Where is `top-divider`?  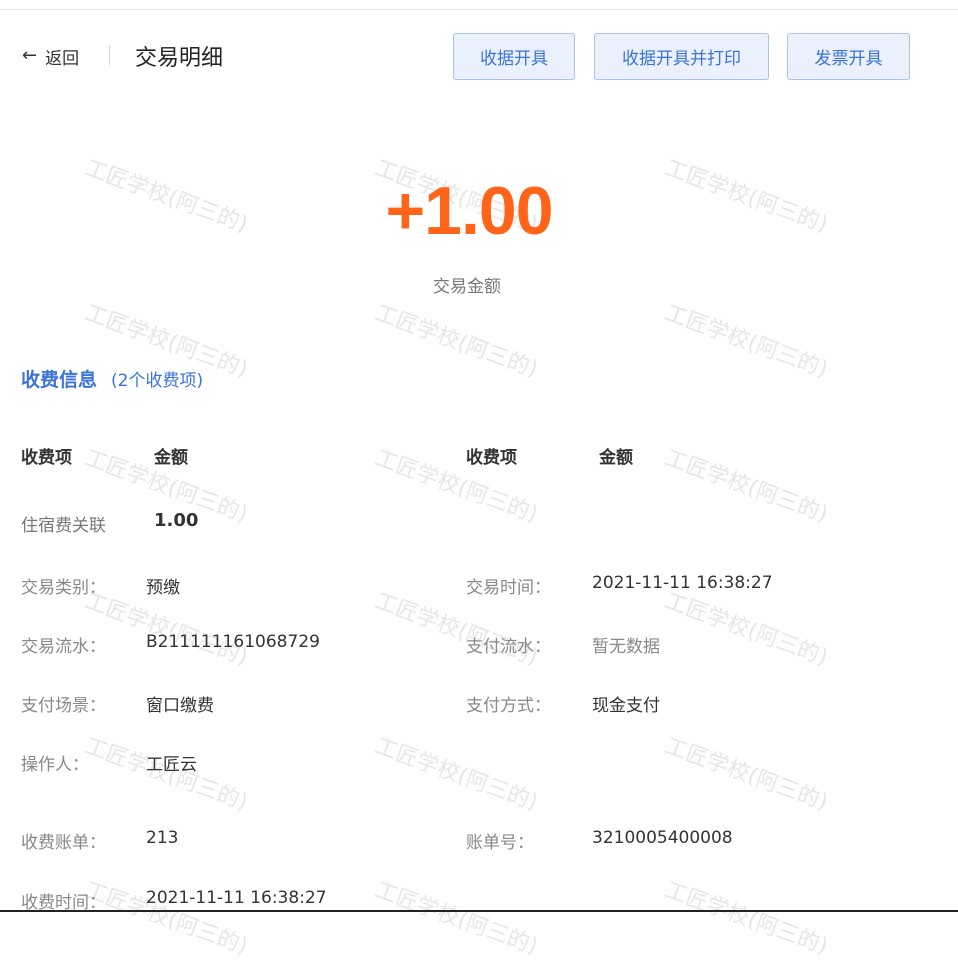
top-divider is located at coordinates (479, 9).